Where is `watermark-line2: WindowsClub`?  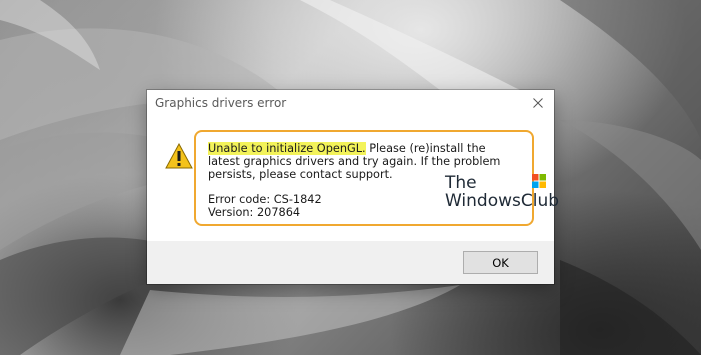 watermark-line2: WindowsClub is located at coordinates (502, 201).